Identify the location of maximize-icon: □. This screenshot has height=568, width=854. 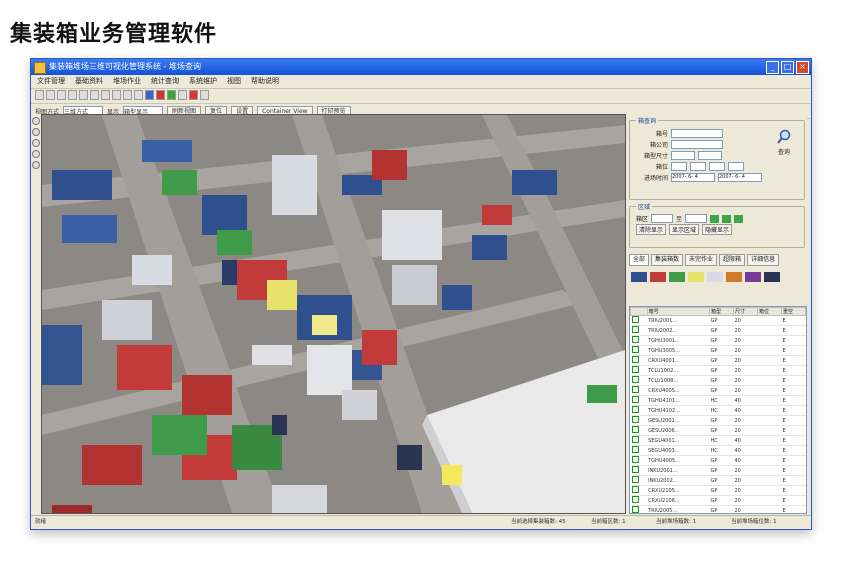
(787, 67).